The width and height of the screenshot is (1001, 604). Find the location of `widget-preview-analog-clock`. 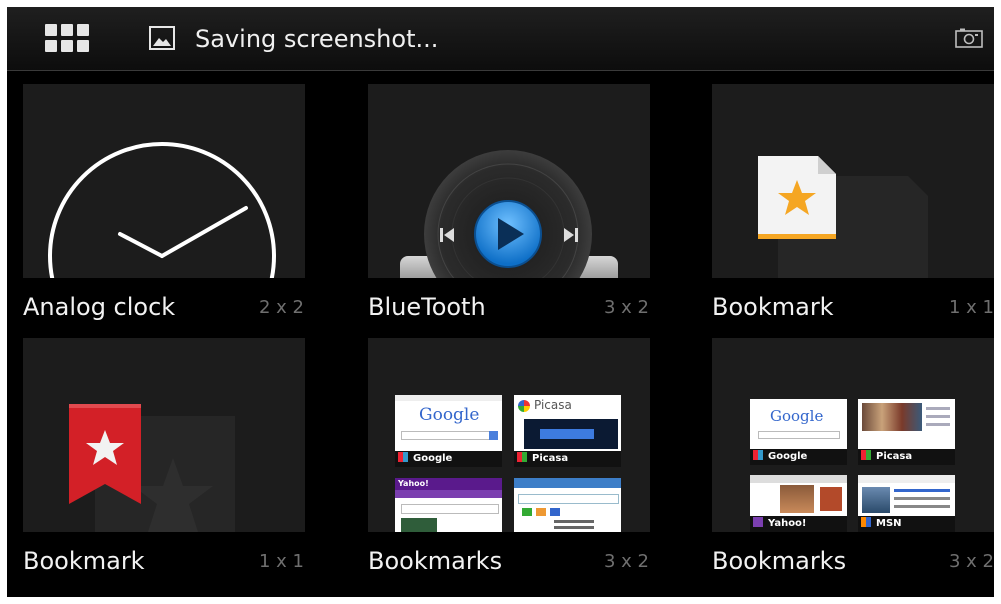

widget-preview-analog-clock is located at coordinates (164, 181).